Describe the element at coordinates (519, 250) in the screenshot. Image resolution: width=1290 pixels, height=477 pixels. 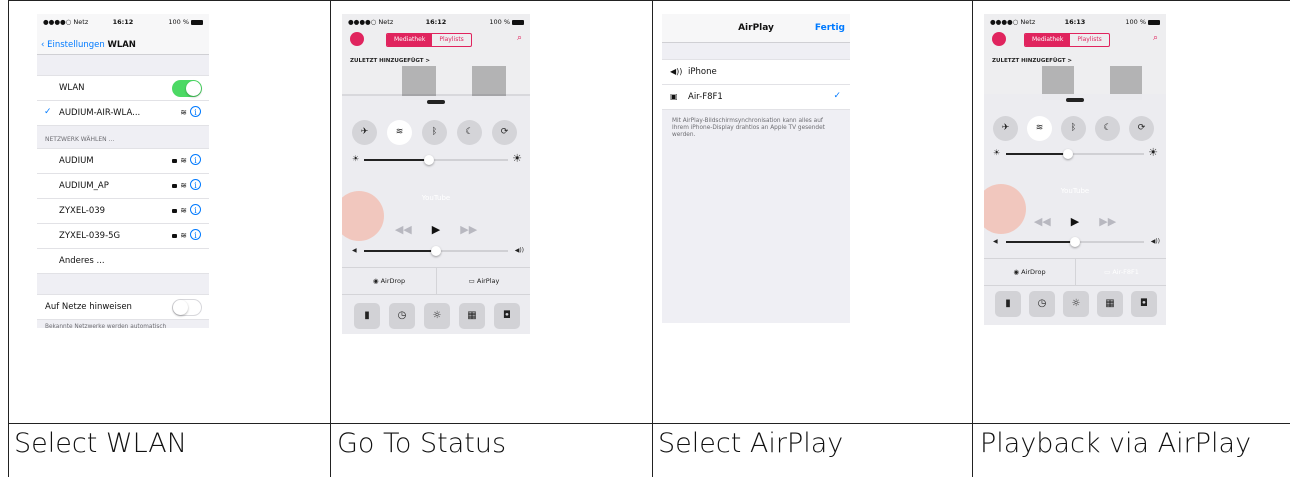
I see `volume-high-icon: ◀))` at that location.